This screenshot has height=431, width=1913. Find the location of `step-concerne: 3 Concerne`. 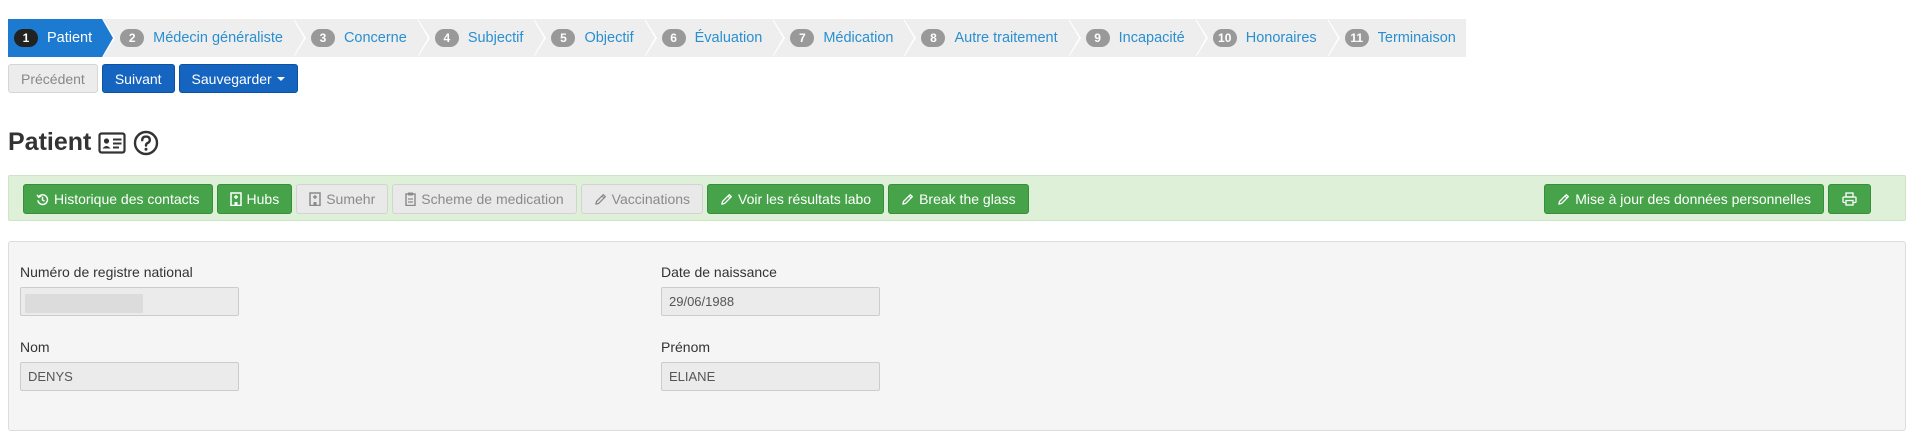

step-concerne: 3 Concerne is located at coordinates (361, 38).